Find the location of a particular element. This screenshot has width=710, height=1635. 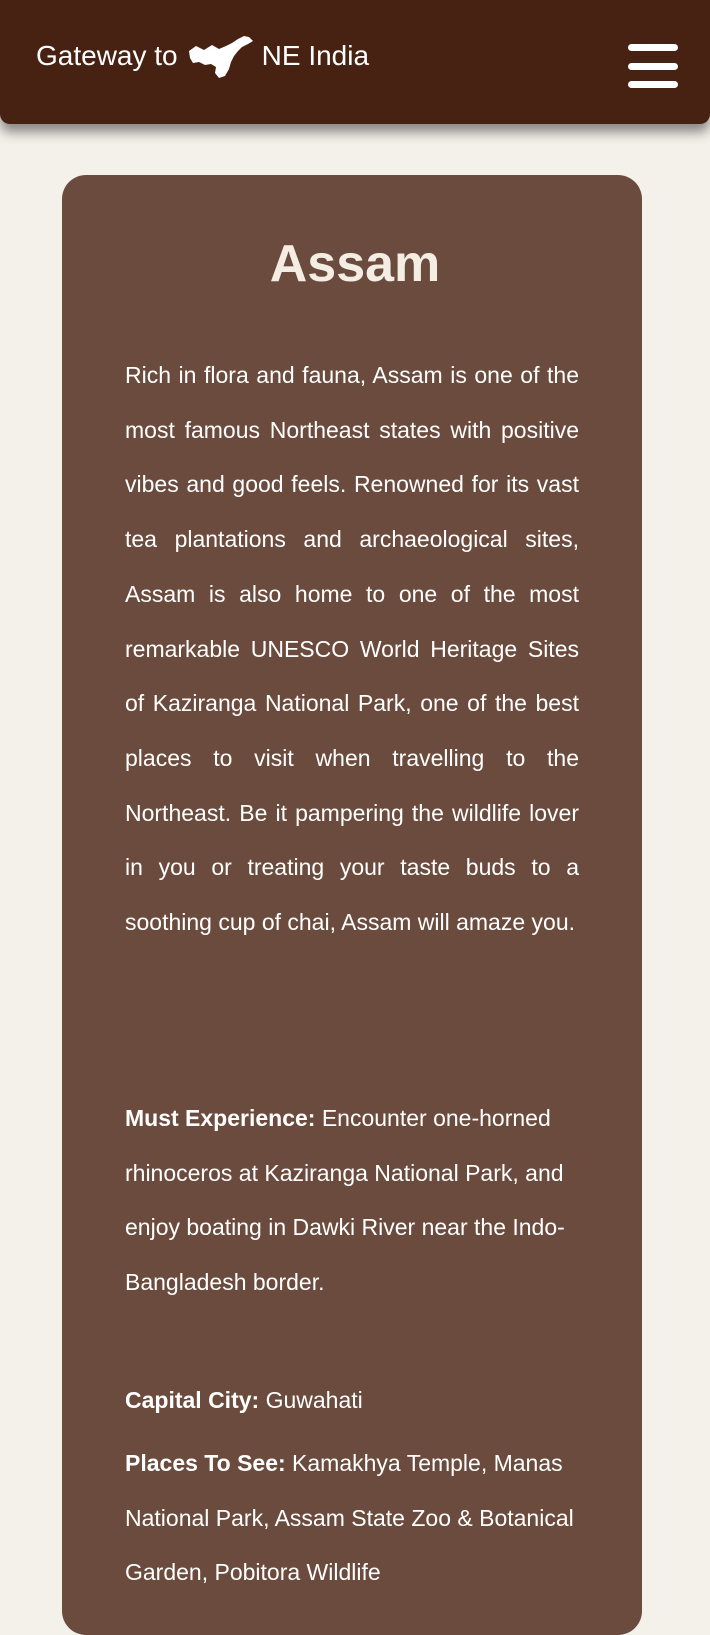

brand-prefix: Gateway to is located at coordinates (107, 55).